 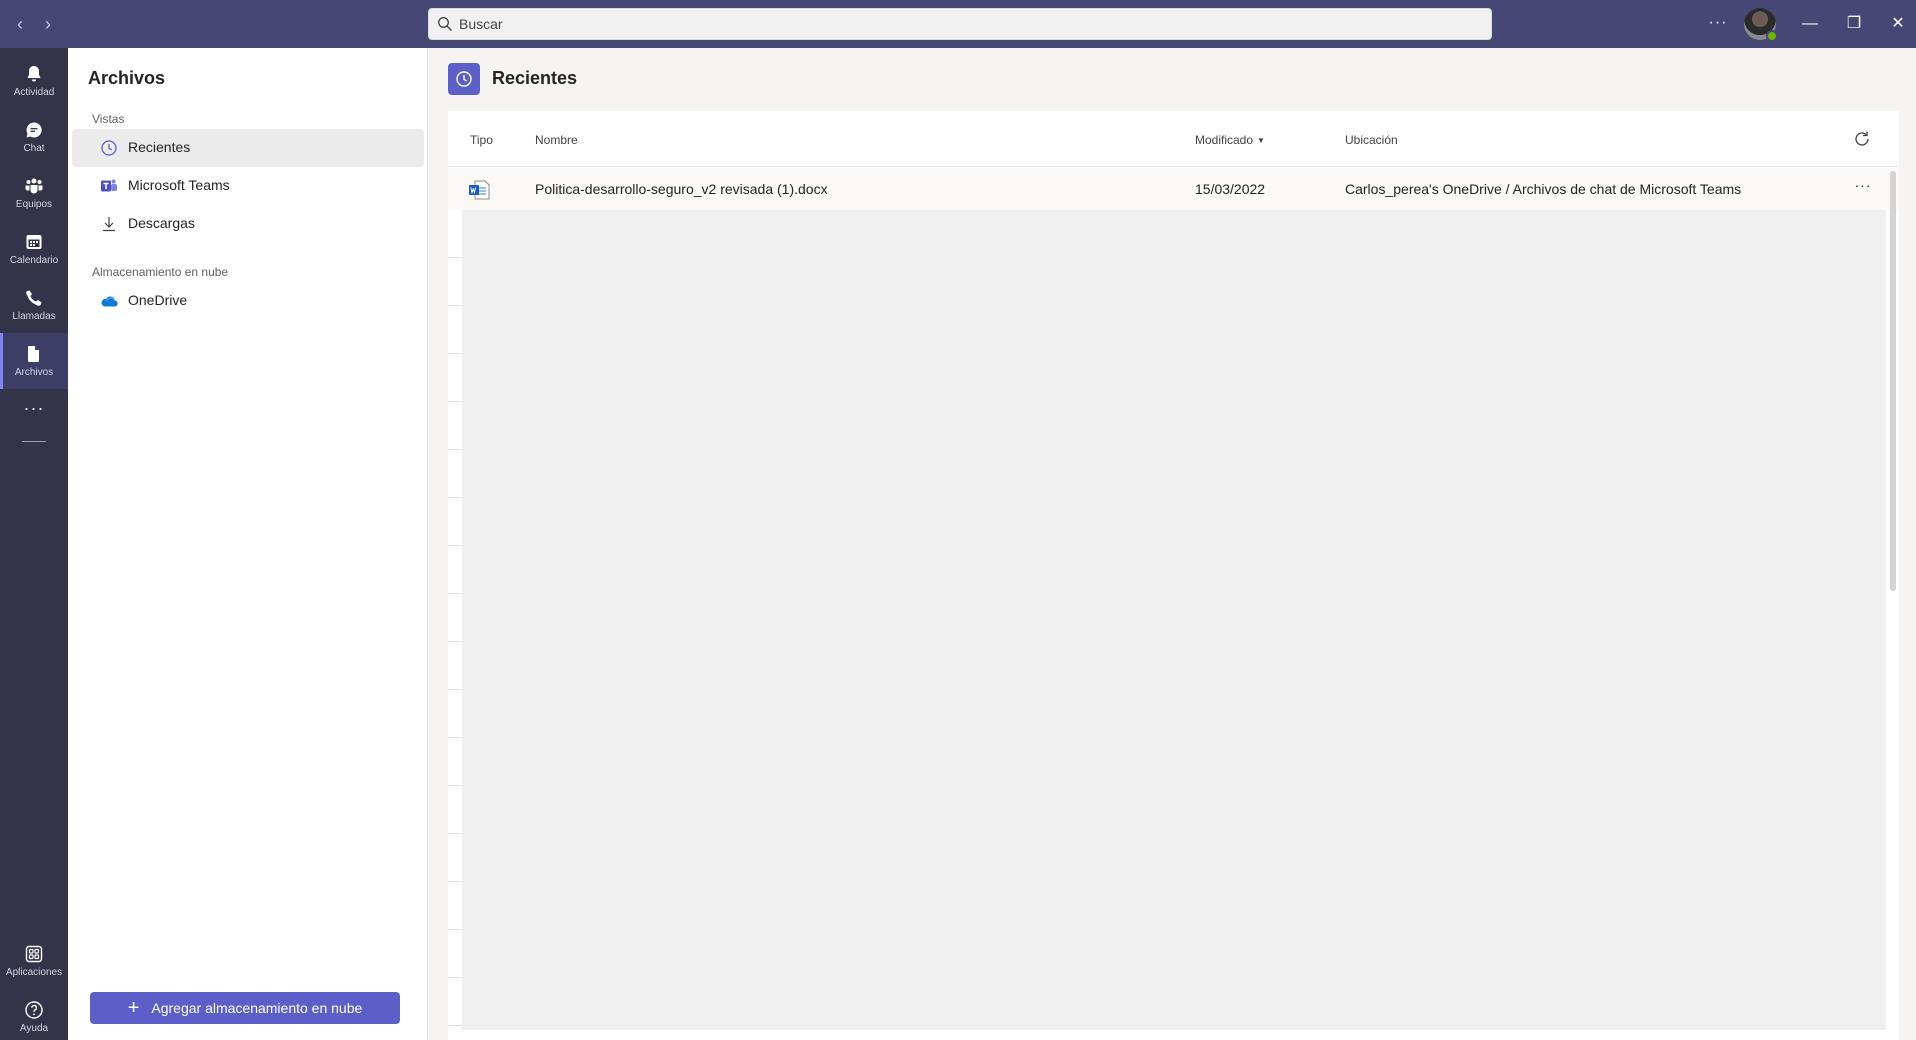 I want to click on onedrive-icon, so click(x=109, y=301).